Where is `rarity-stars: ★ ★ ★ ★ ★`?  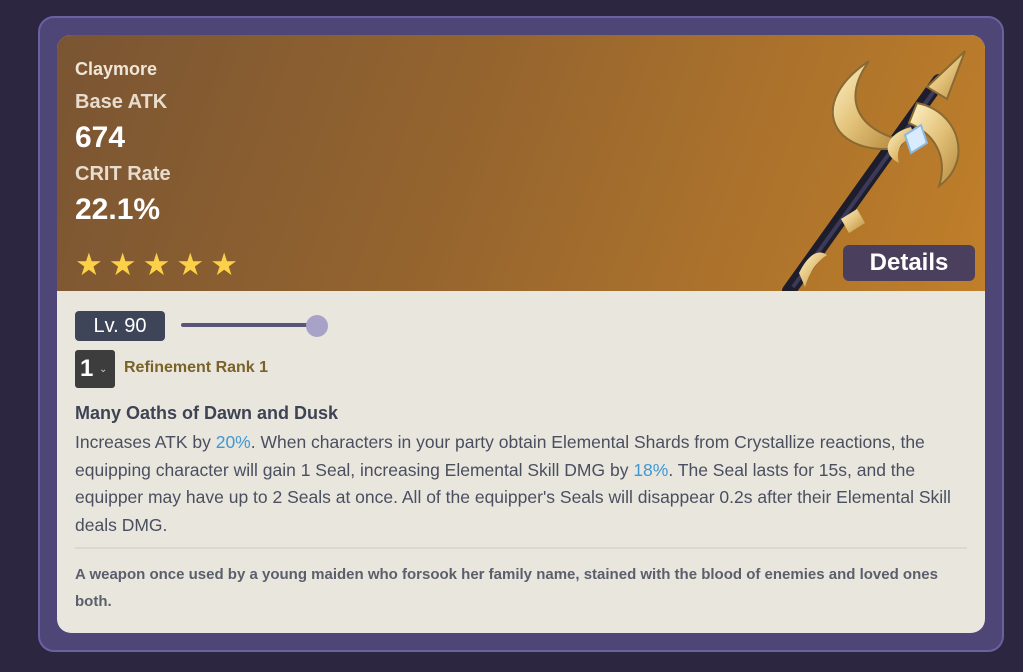 rarity-stars: ★ ★ ★ ★ ★ is located at coordinates (156, 264).